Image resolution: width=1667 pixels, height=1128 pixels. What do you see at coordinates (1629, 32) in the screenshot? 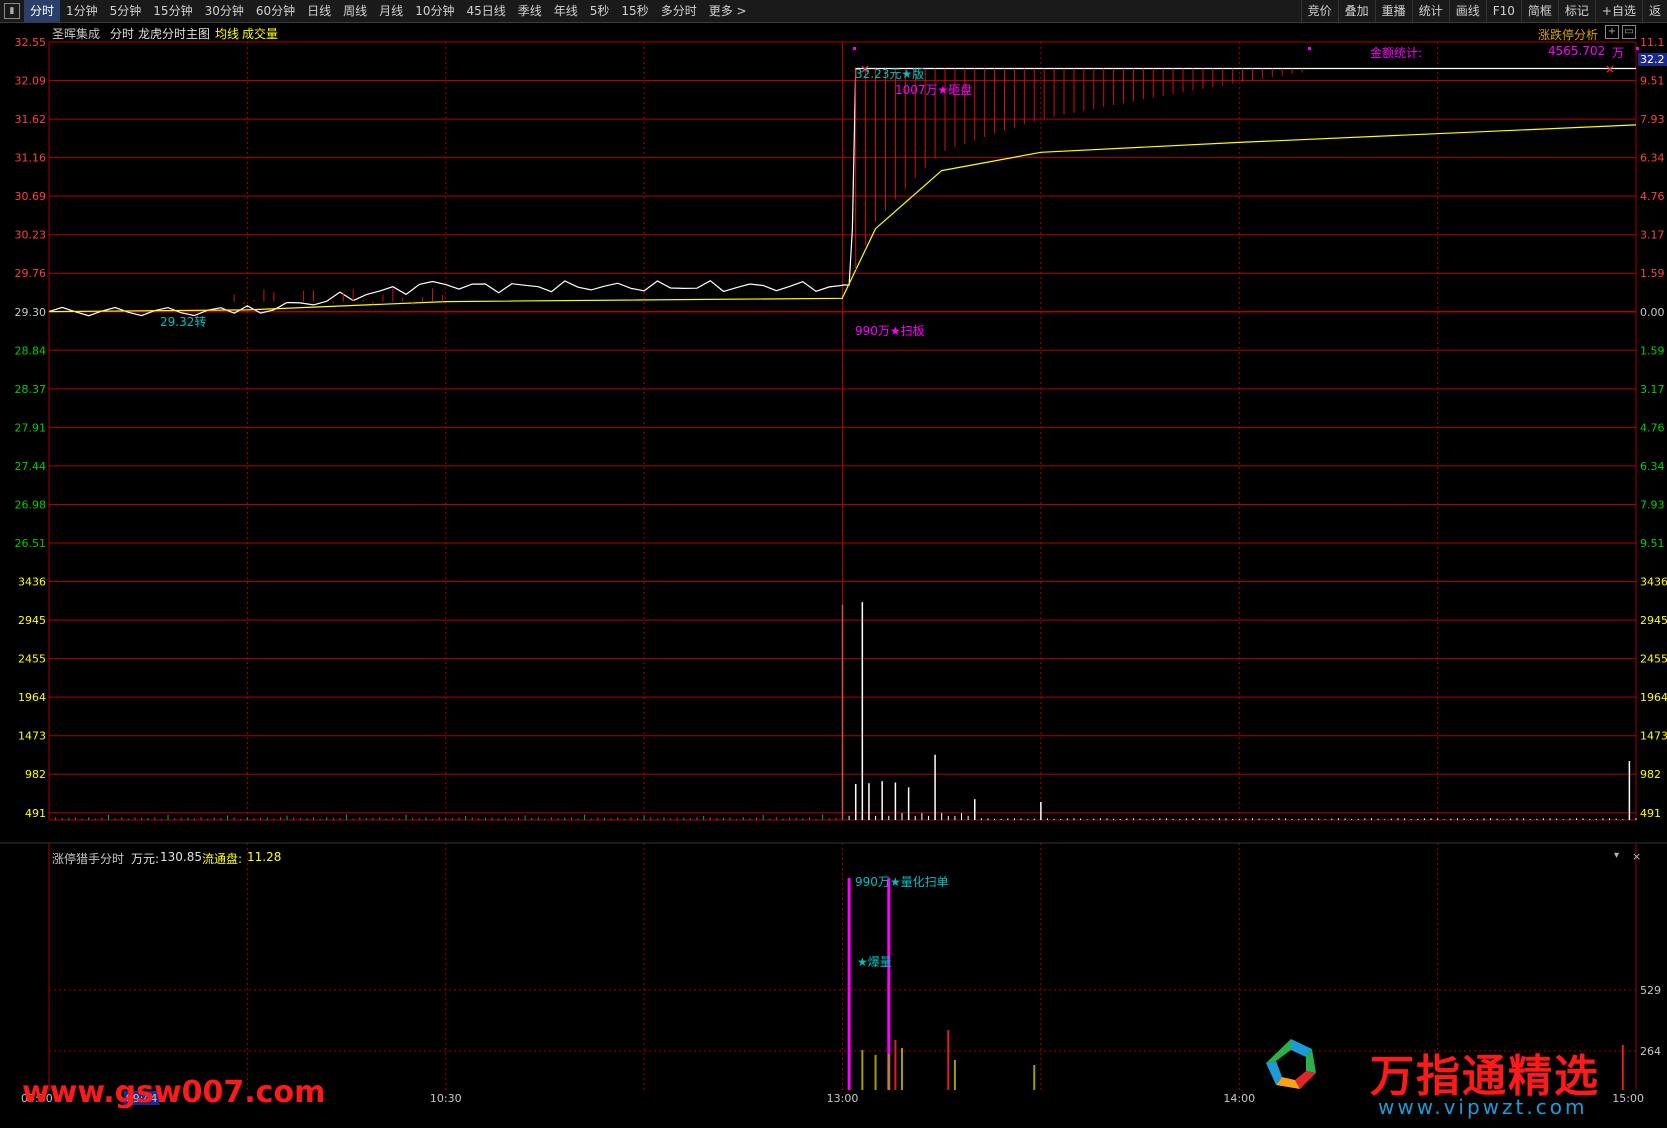
I see `restore-icon: ▭` at bounding box center [1629, 32].